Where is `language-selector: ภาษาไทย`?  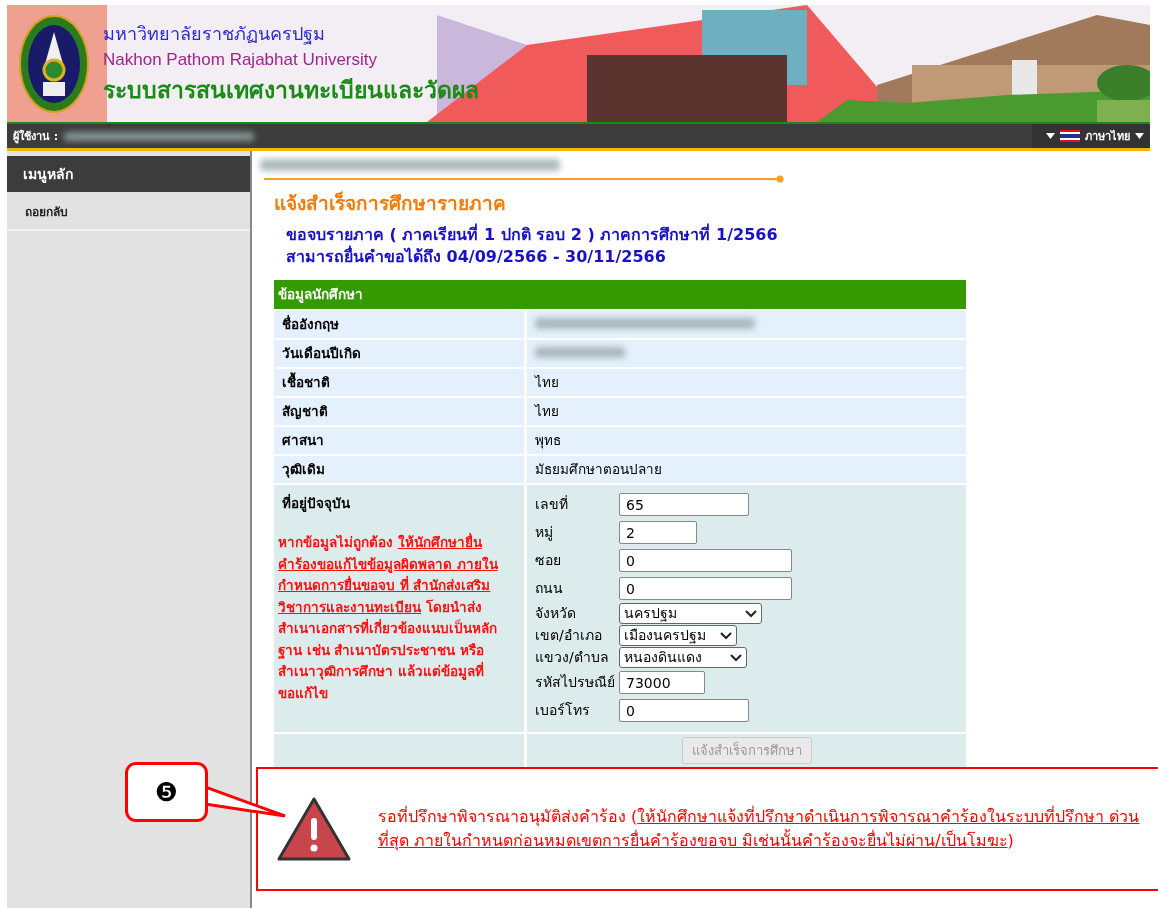
language-selector: ภาษาไทย is located at coordinates (1091, 136).